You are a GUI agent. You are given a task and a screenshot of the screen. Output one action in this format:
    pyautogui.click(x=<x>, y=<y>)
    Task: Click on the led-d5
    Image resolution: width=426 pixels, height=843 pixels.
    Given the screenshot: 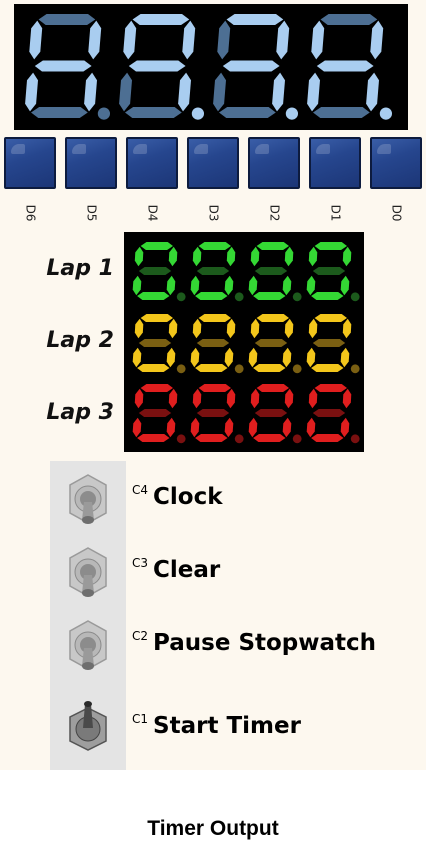 What is the action you would take?
    pyautogui.click(x=91, y=163)
    